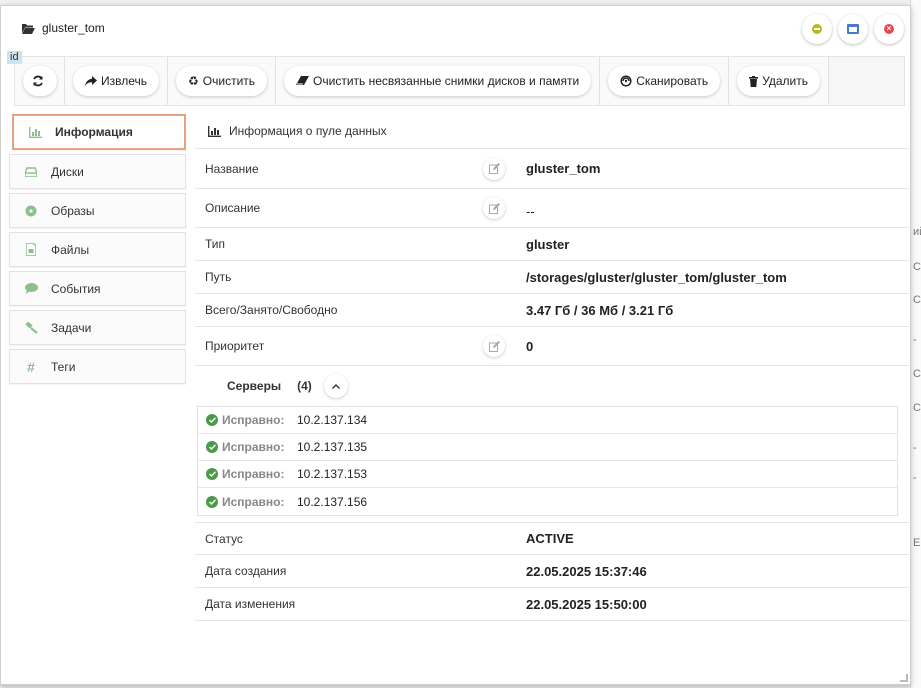  I want to click on bg-cell: ий, so click(917, 232).